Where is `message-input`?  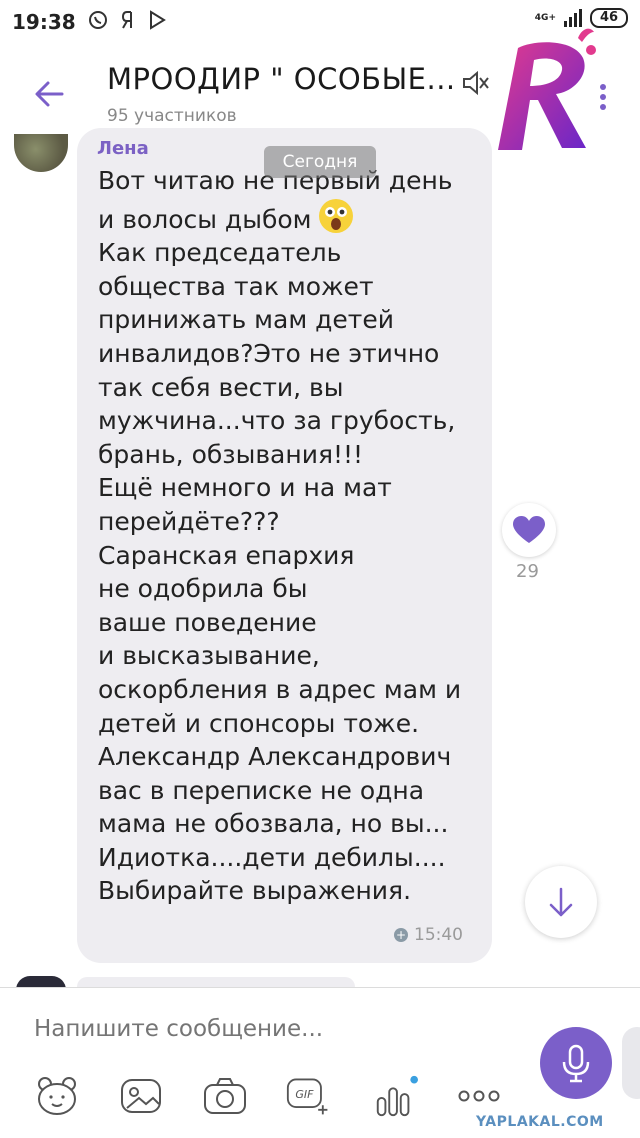
message-input is located at coordinates (274, 1029).